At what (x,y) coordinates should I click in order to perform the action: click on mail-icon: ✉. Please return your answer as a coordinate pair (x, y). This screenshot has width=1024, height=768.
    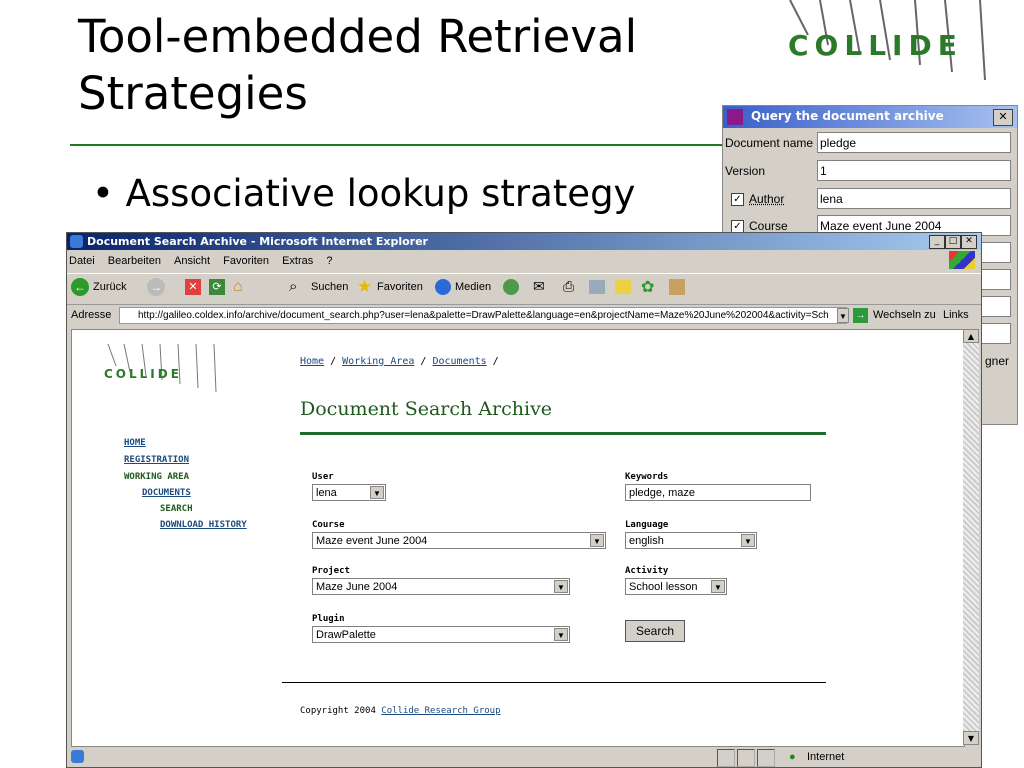
    Looking at the image, I should click on (539, 286).